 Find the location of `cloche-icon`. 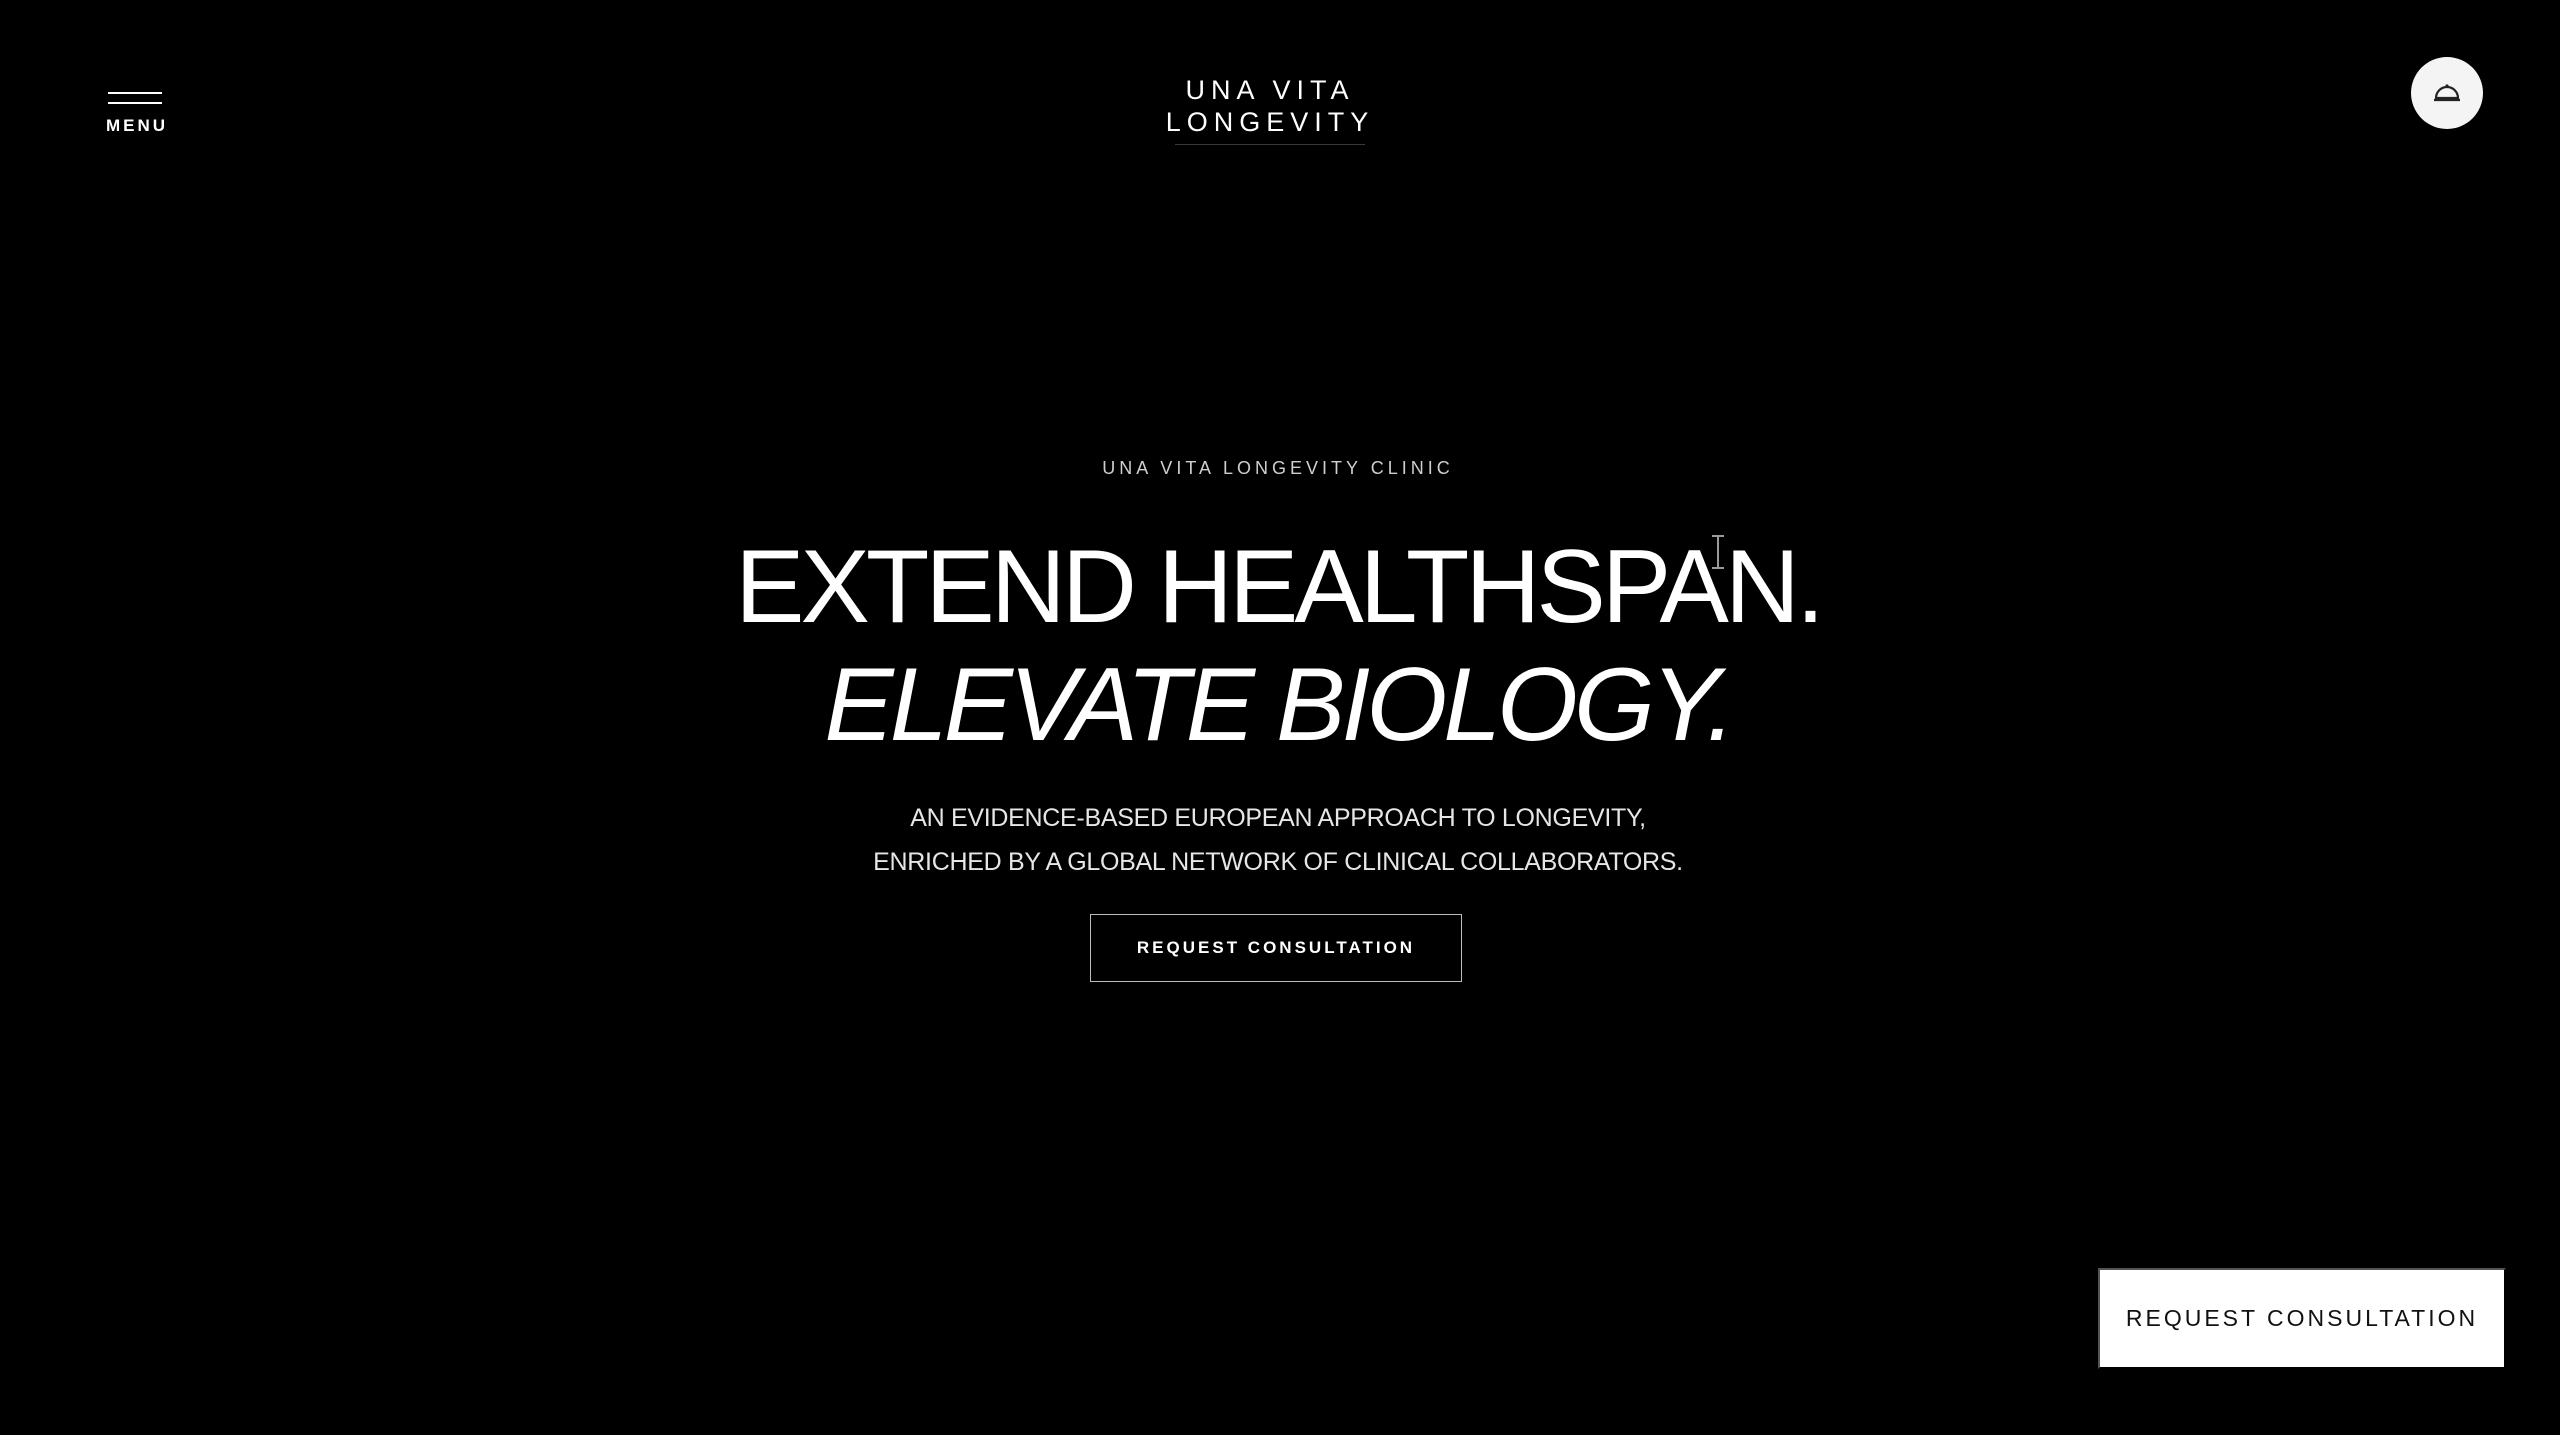

cloche-icon is located at coordinates (2447, 93).